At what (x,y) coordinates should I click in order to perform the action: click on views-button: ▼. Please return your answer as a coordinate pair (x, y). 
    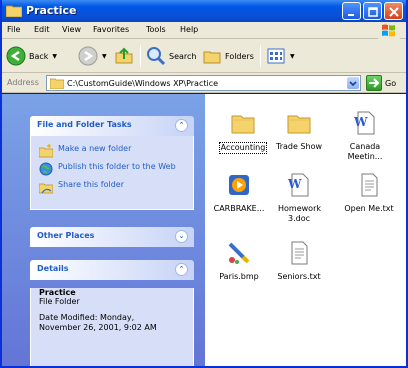
    Looking at the image, I should click on (280, 56).